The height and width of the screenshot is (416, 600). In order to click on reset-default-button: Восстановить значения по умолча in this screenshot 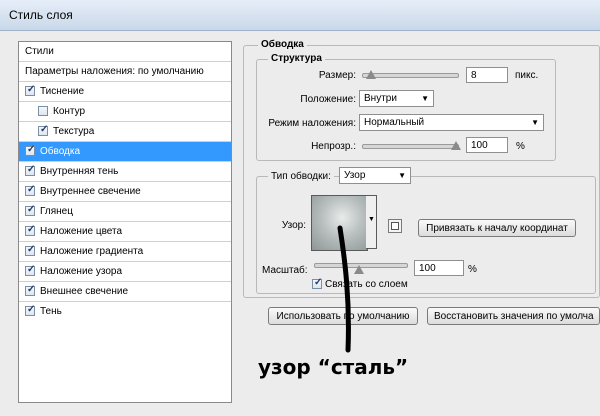, I will do `click(513, 316)`.